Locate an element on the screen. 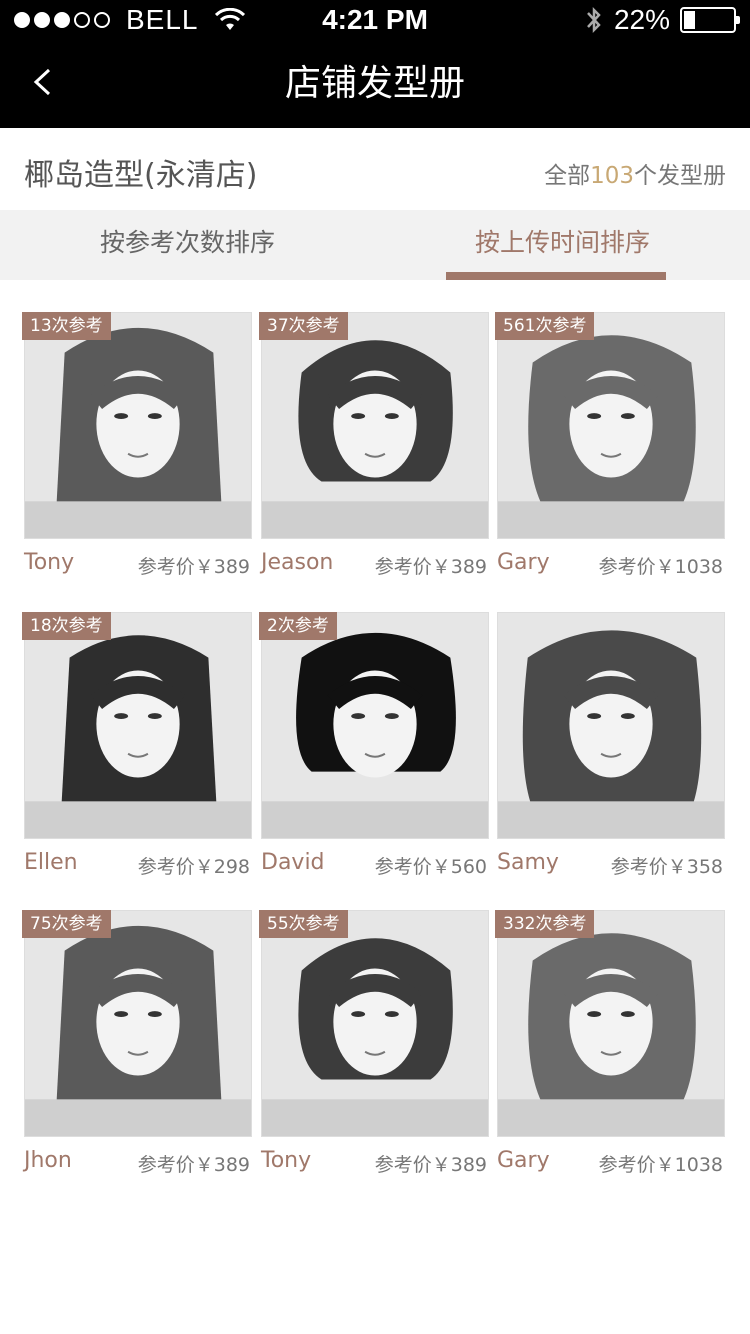  count-suffix: 个发型册 is located at coordinates (680, 176).